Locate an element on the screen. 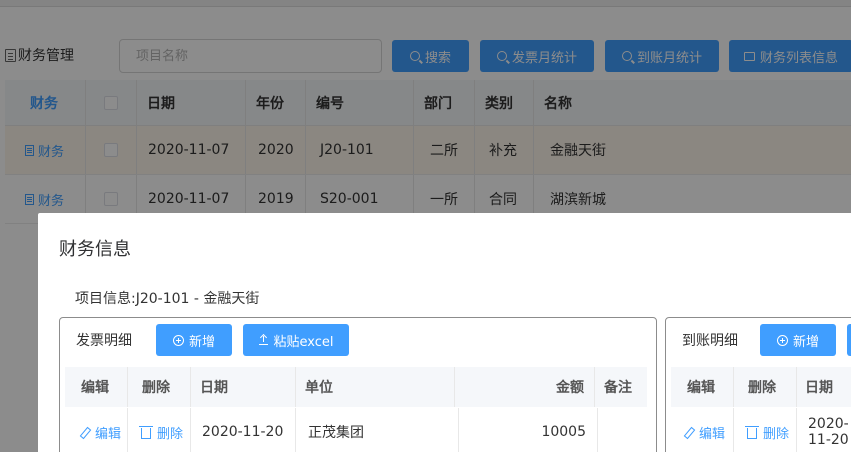 Image resolution: width=851 pixels, height=452 pixels. invoice-panel-title: 发票明细 is located at coordinates (104, 341).